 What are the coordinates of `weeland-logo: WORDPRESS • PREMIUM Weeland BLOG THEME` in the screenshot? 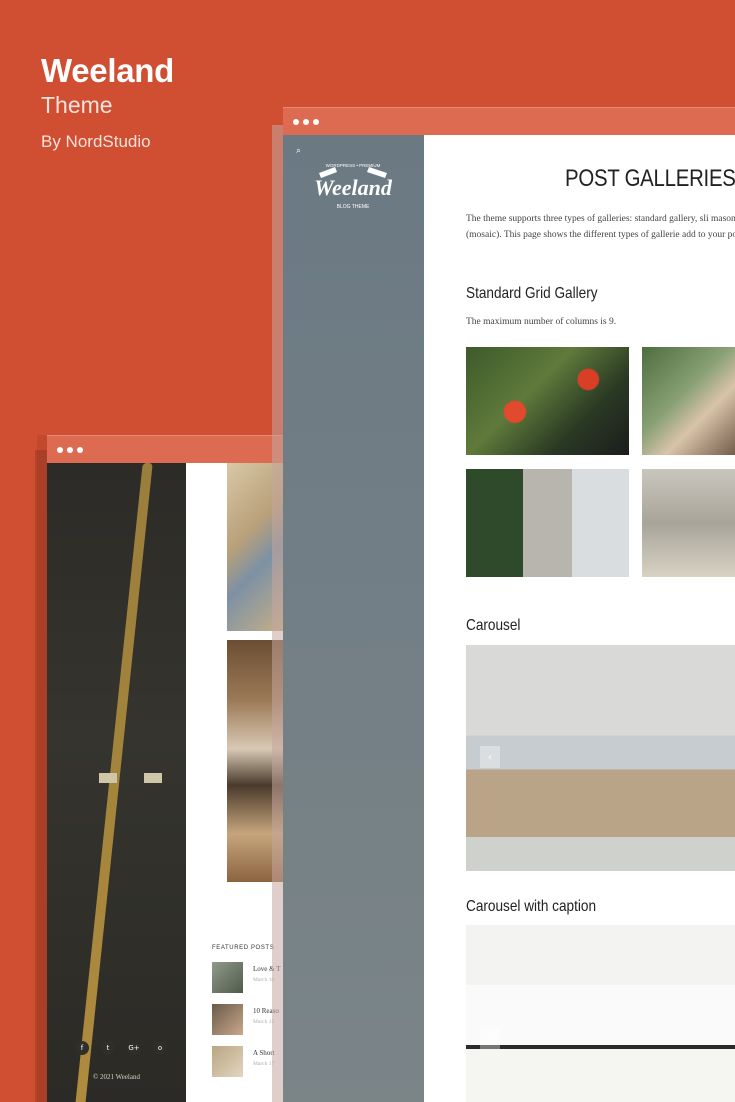 It's located at (353, 185).